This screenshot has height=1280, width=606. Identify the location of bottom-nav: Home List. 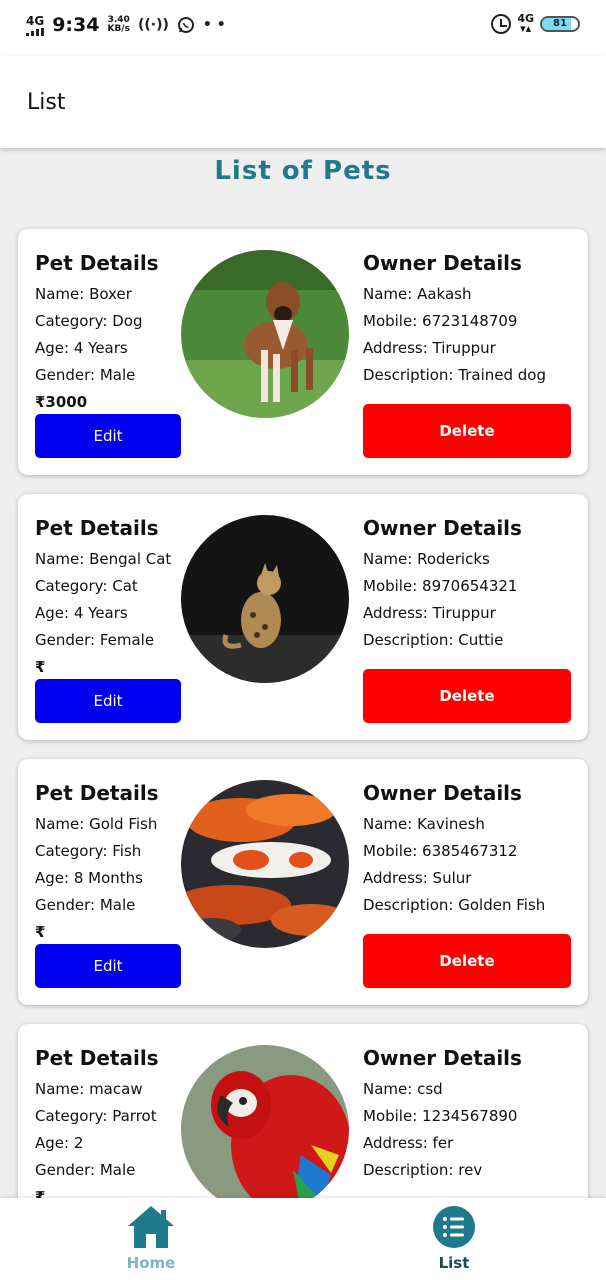
(303, 1239).